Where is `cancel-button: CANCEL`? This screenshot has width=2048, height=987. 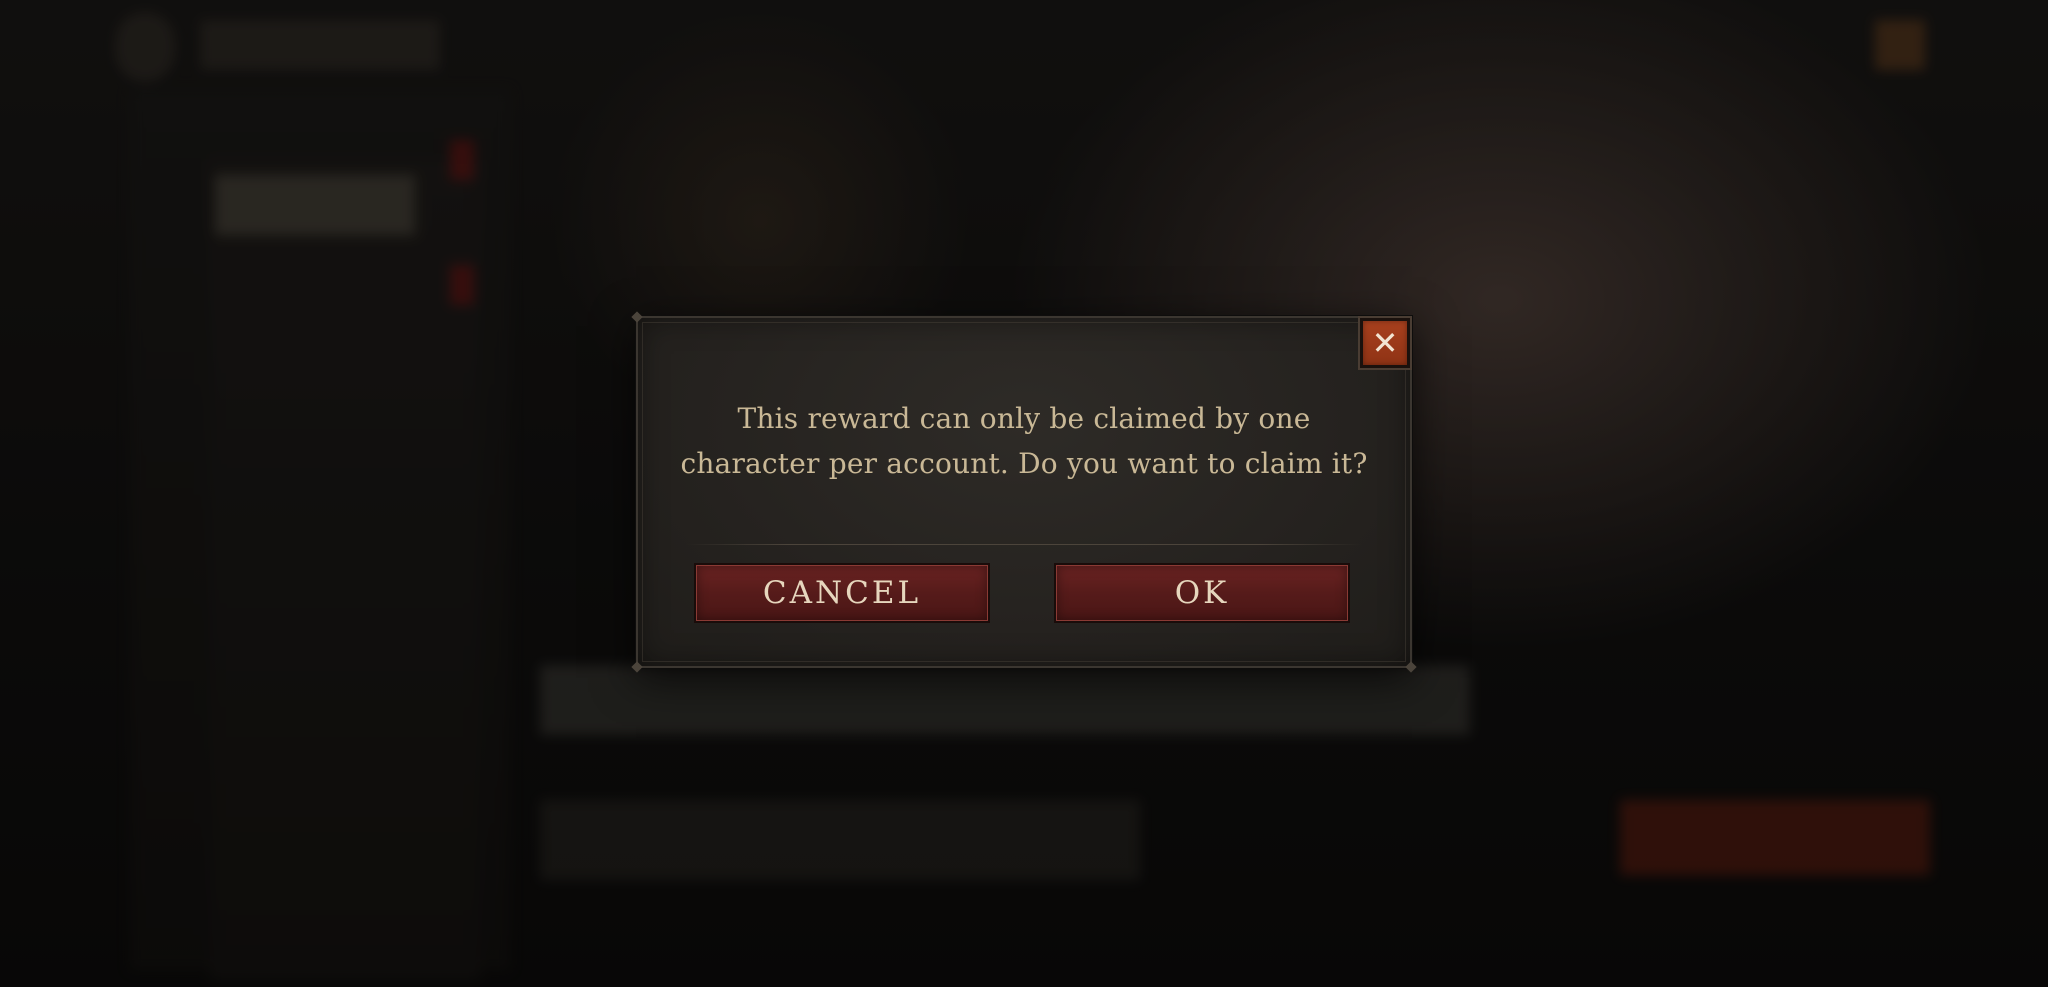
cancel-button: CANCEL is located at coordinates (842, 593).